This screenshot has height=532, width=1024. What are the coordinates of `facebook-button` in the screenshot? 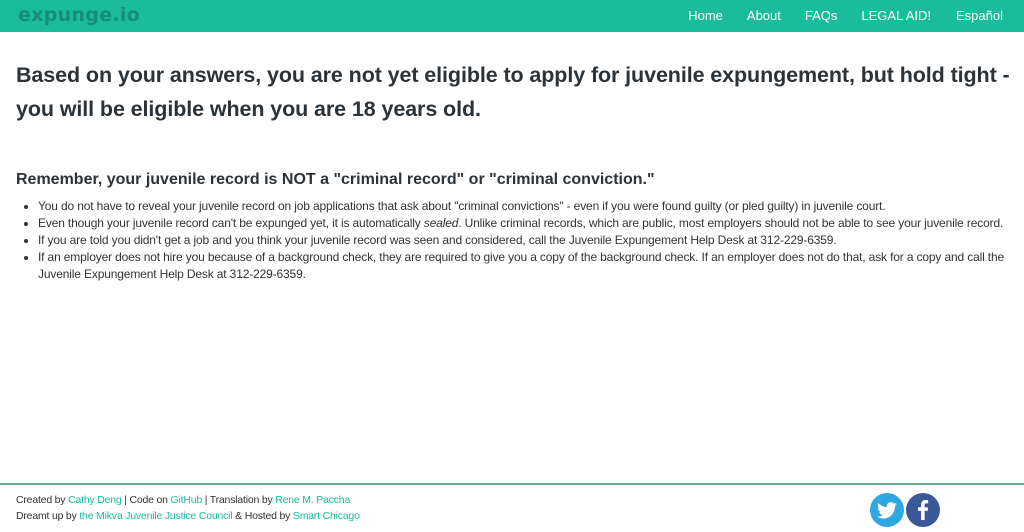 It's located at (923, 510).